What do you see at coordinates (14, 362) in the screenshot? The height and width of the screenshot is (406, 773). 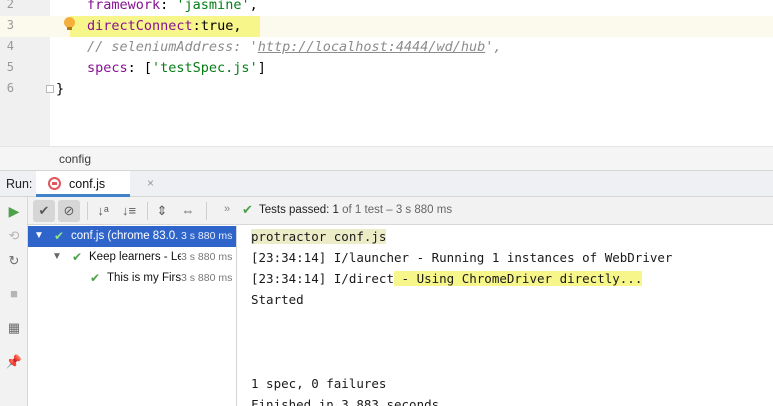 I see `pin-icon: 📌` at bounding box center [14, 362].